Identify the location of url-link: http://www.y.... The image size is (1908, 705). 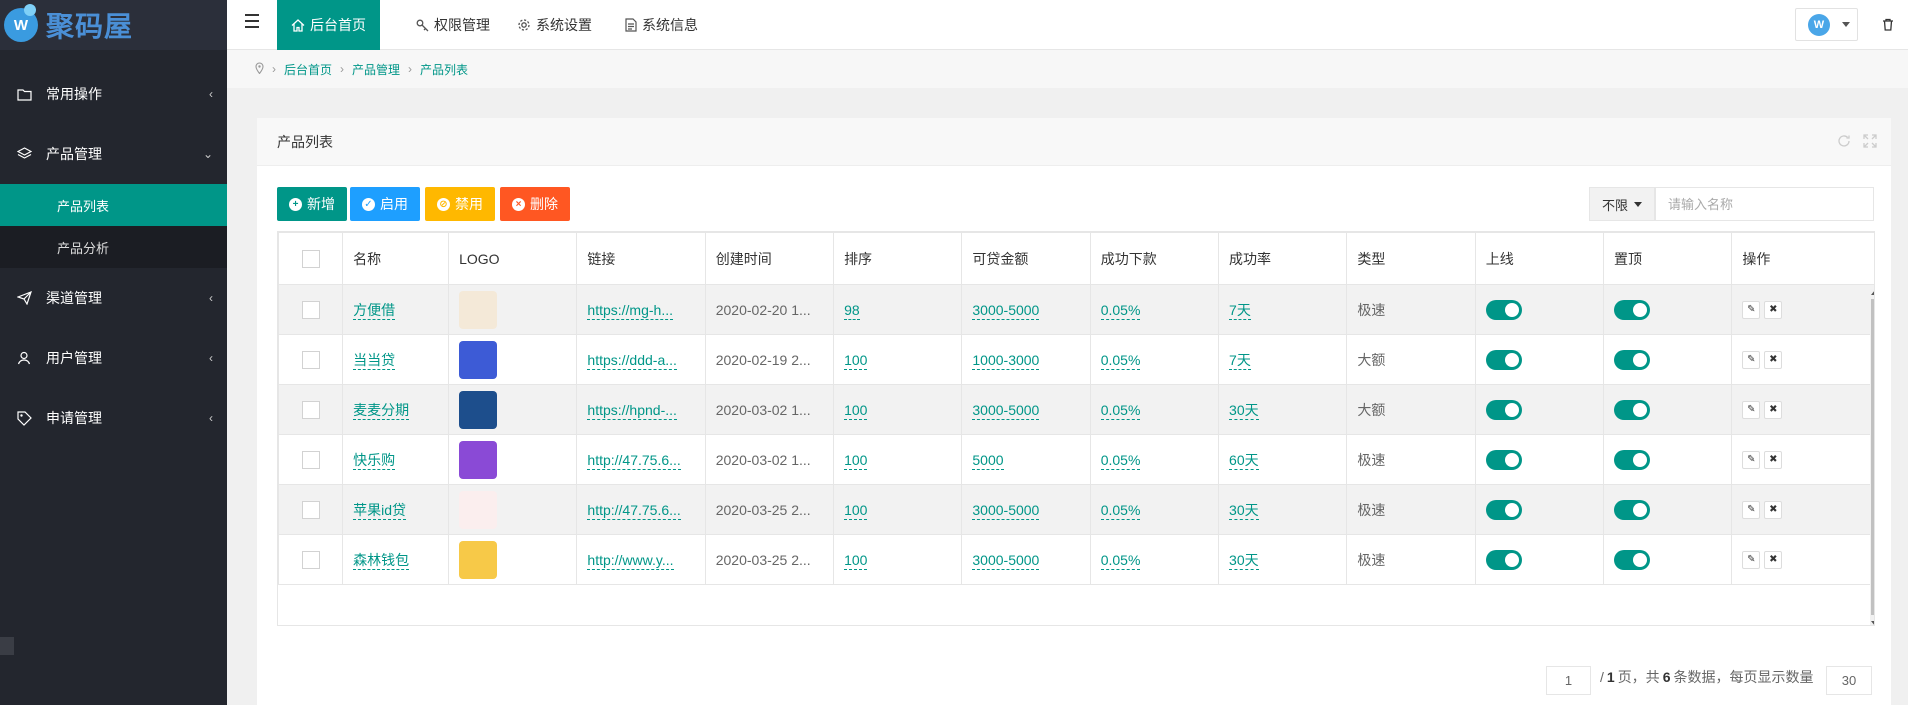
(630, 560).